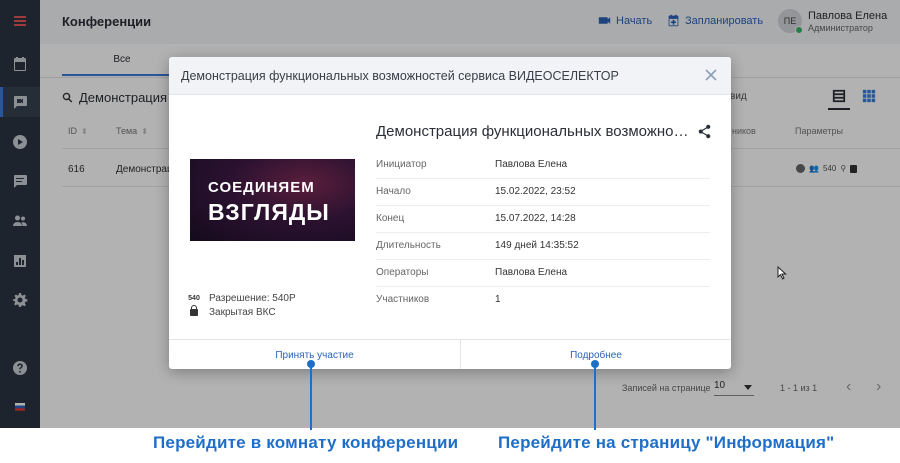 The image size is (900, 463). I want to click on conference-banner-image: СОЕДИНЯЕМ ВЗГЛЯДЫ, so click(272, 200).